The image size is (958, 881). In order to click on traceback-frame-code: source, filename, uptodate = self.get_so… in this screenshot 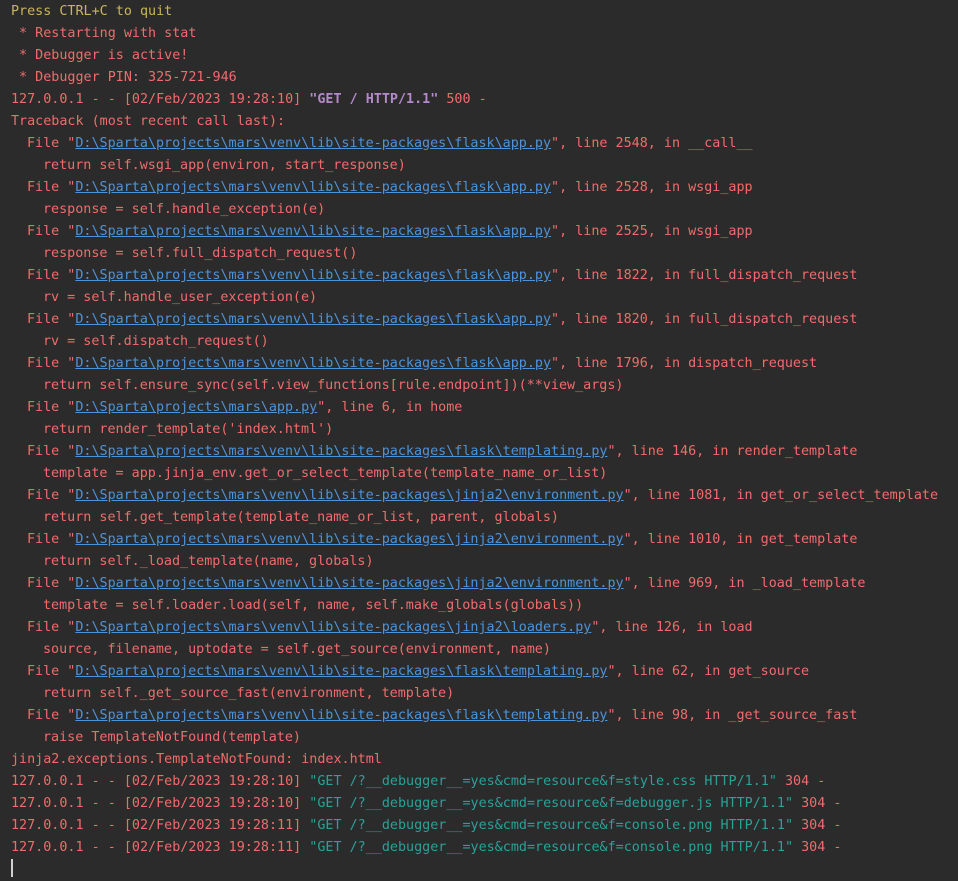, I will do `click(297, 649)`.